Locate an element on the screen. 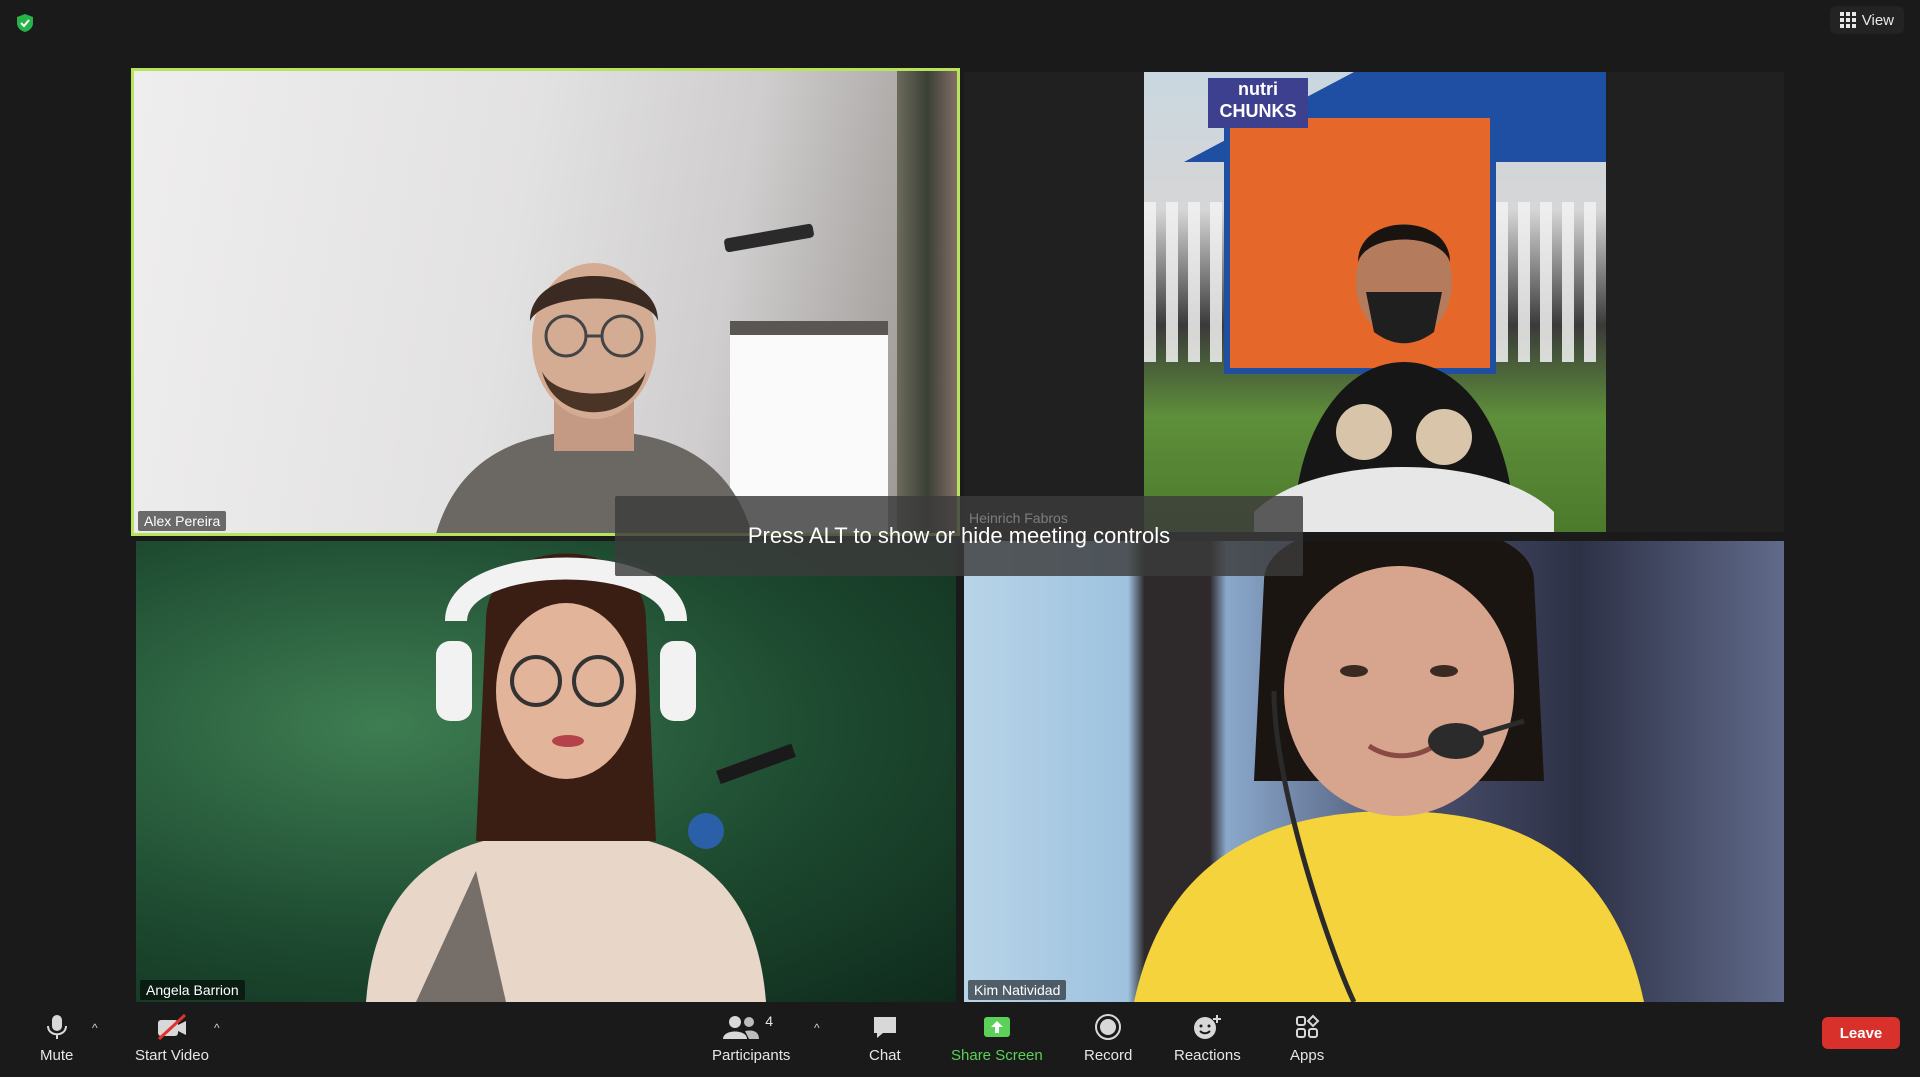 This screenshot has width=1920, height=1077. participants-count: 4 is located at coordinates (769, 1021).